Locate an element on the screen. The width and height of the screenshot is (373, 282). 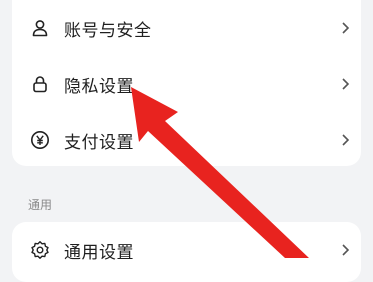
settings-item-label: 隐私设置 is located at coordinates (99, 86).